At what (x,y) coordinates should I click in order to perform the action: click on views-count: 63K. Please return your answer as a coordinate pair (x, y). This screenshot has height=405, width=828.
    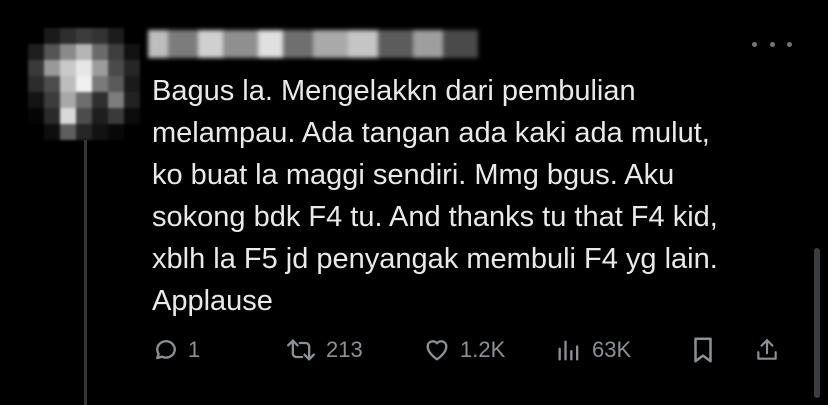
    Looking at the image, I should click on (612, 349).